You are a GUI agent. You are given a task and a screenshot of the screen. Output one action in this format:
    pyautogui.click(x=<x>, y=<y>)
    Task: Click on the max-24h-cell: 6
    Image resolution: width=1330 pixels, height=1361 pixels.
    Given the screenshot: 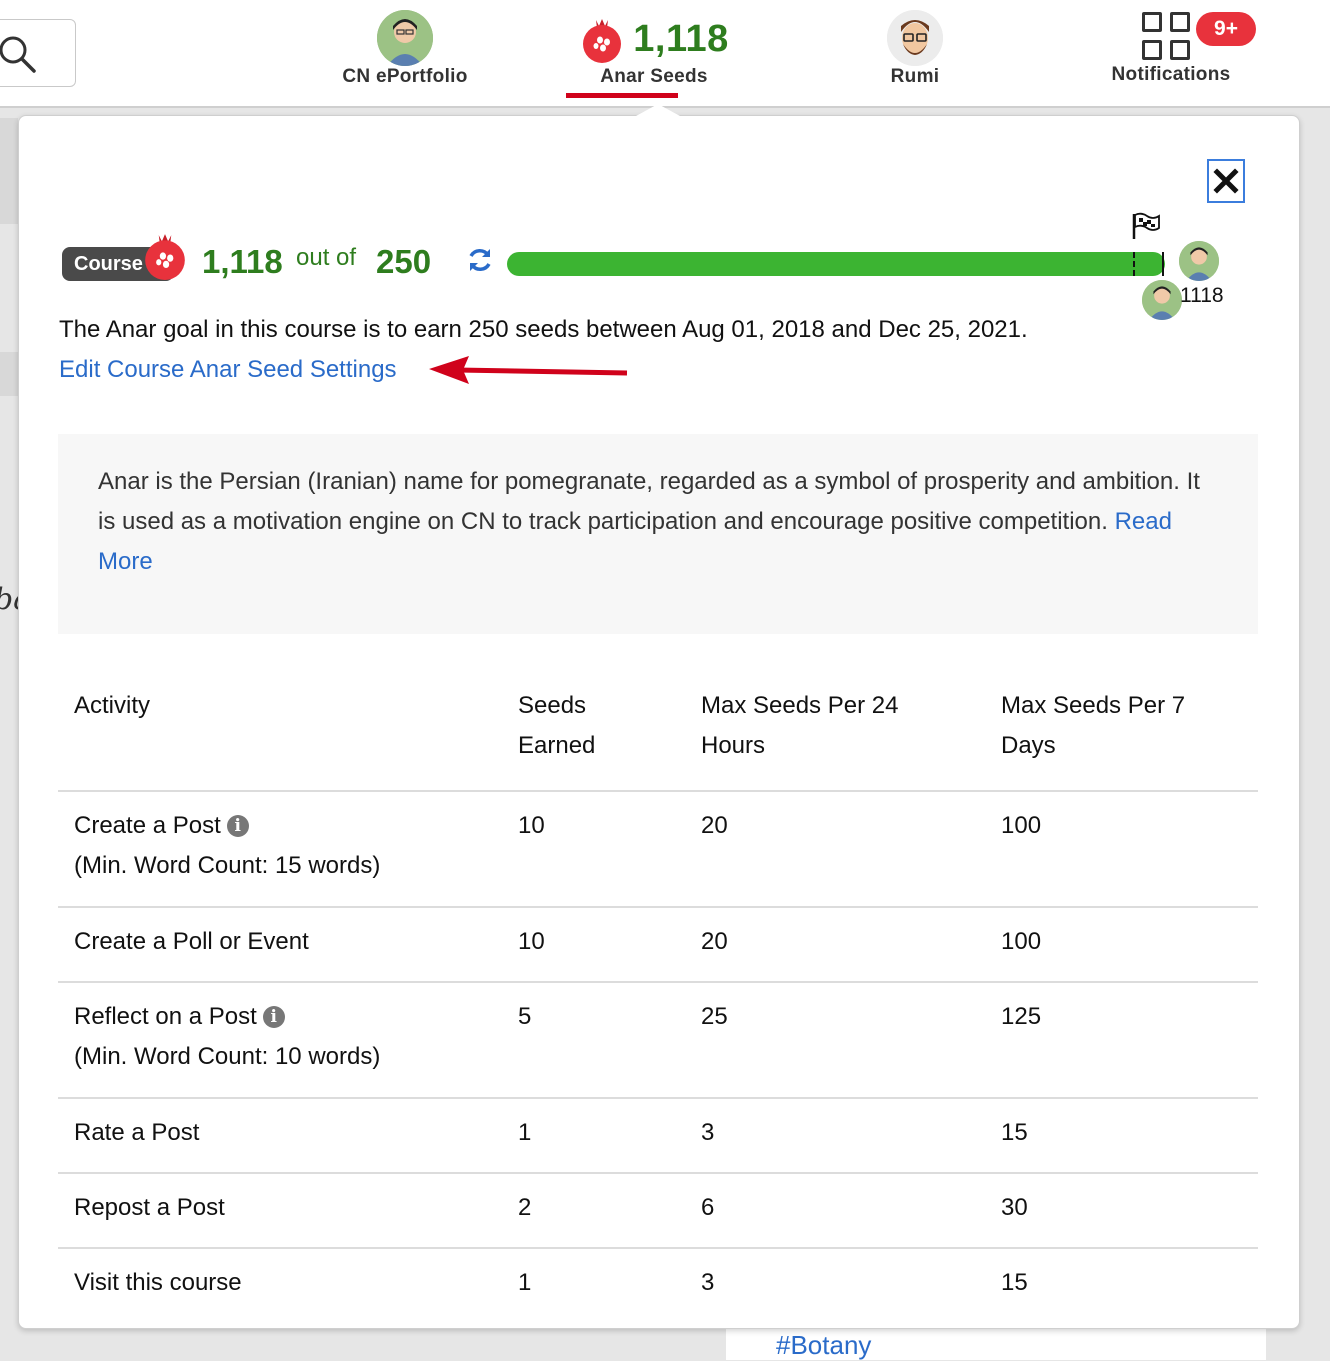 What is the action you would take?
    pyautogui.click(x=835, y=1210)
    